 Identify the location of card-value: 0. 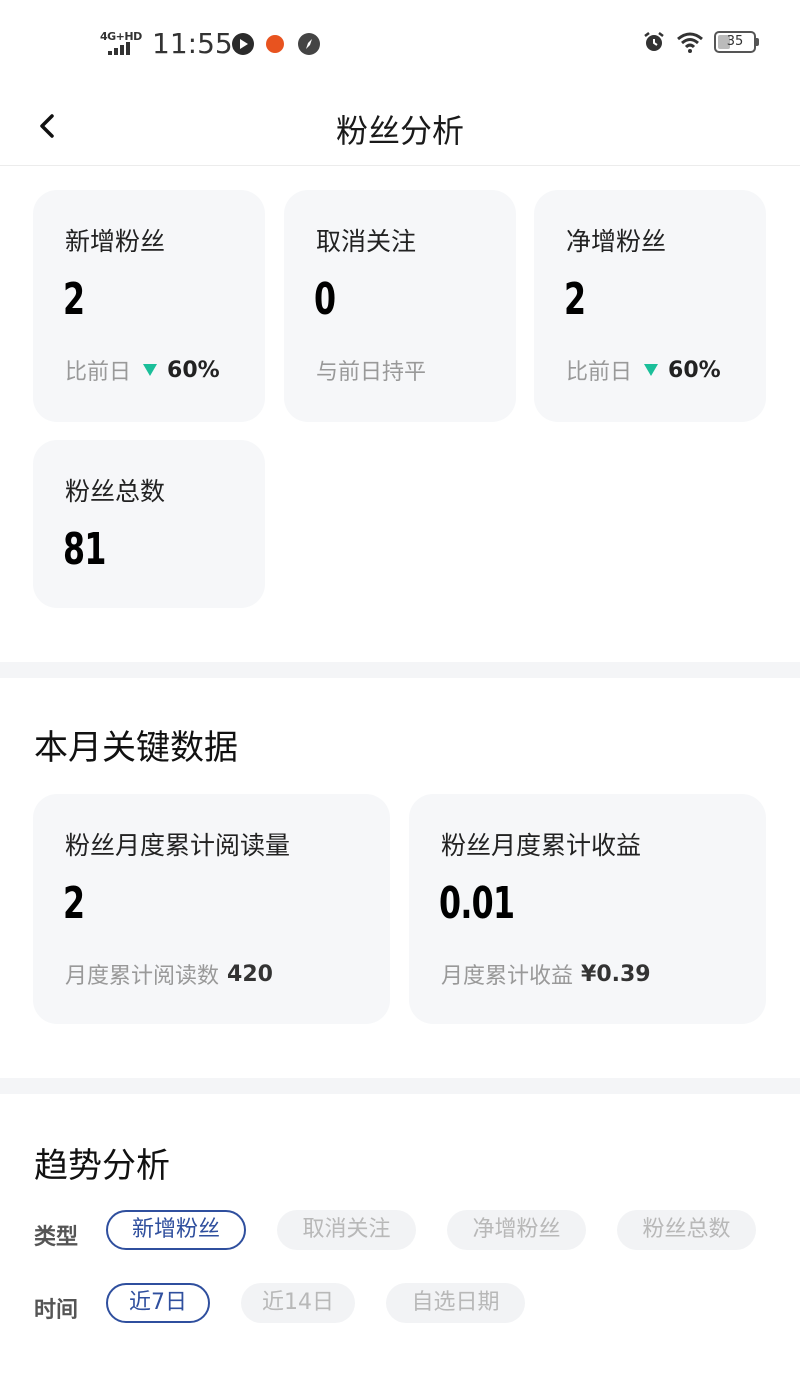
(325, 299).